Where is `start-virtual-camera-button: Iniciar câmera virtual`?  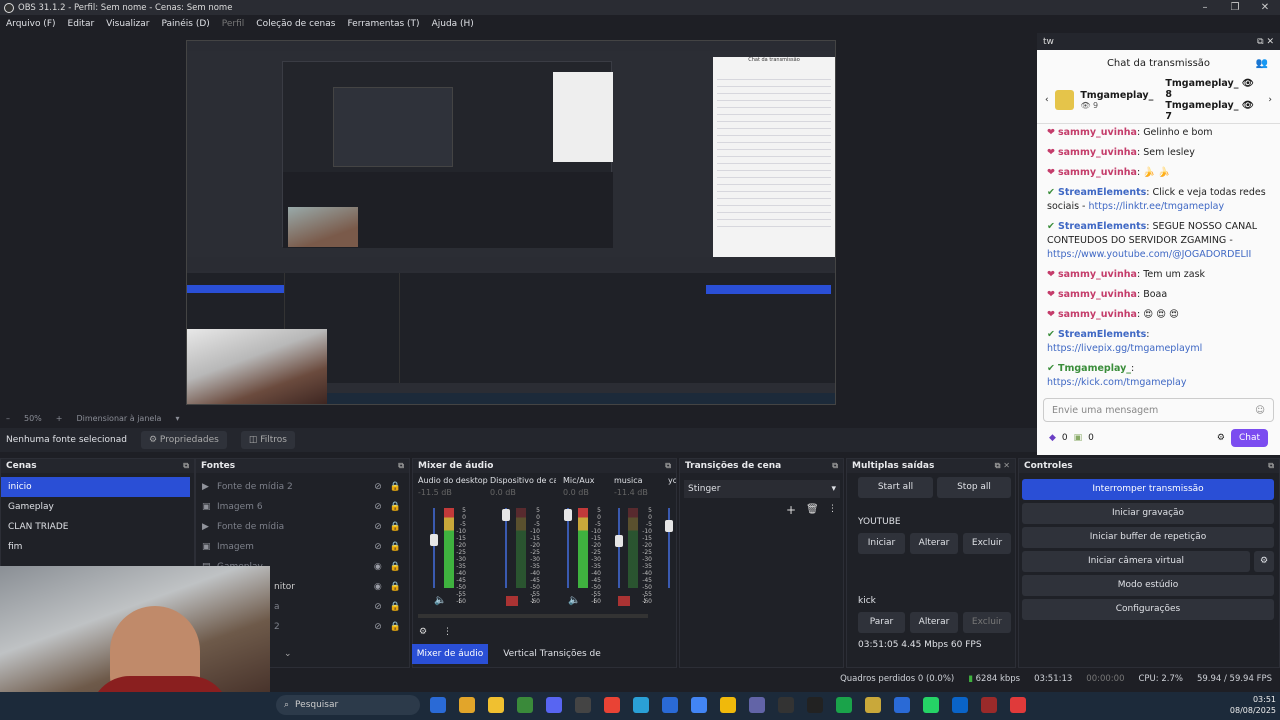
start-virtual-camera-button: Iniciar câmera virtual is located at coordinates (1136, 561).